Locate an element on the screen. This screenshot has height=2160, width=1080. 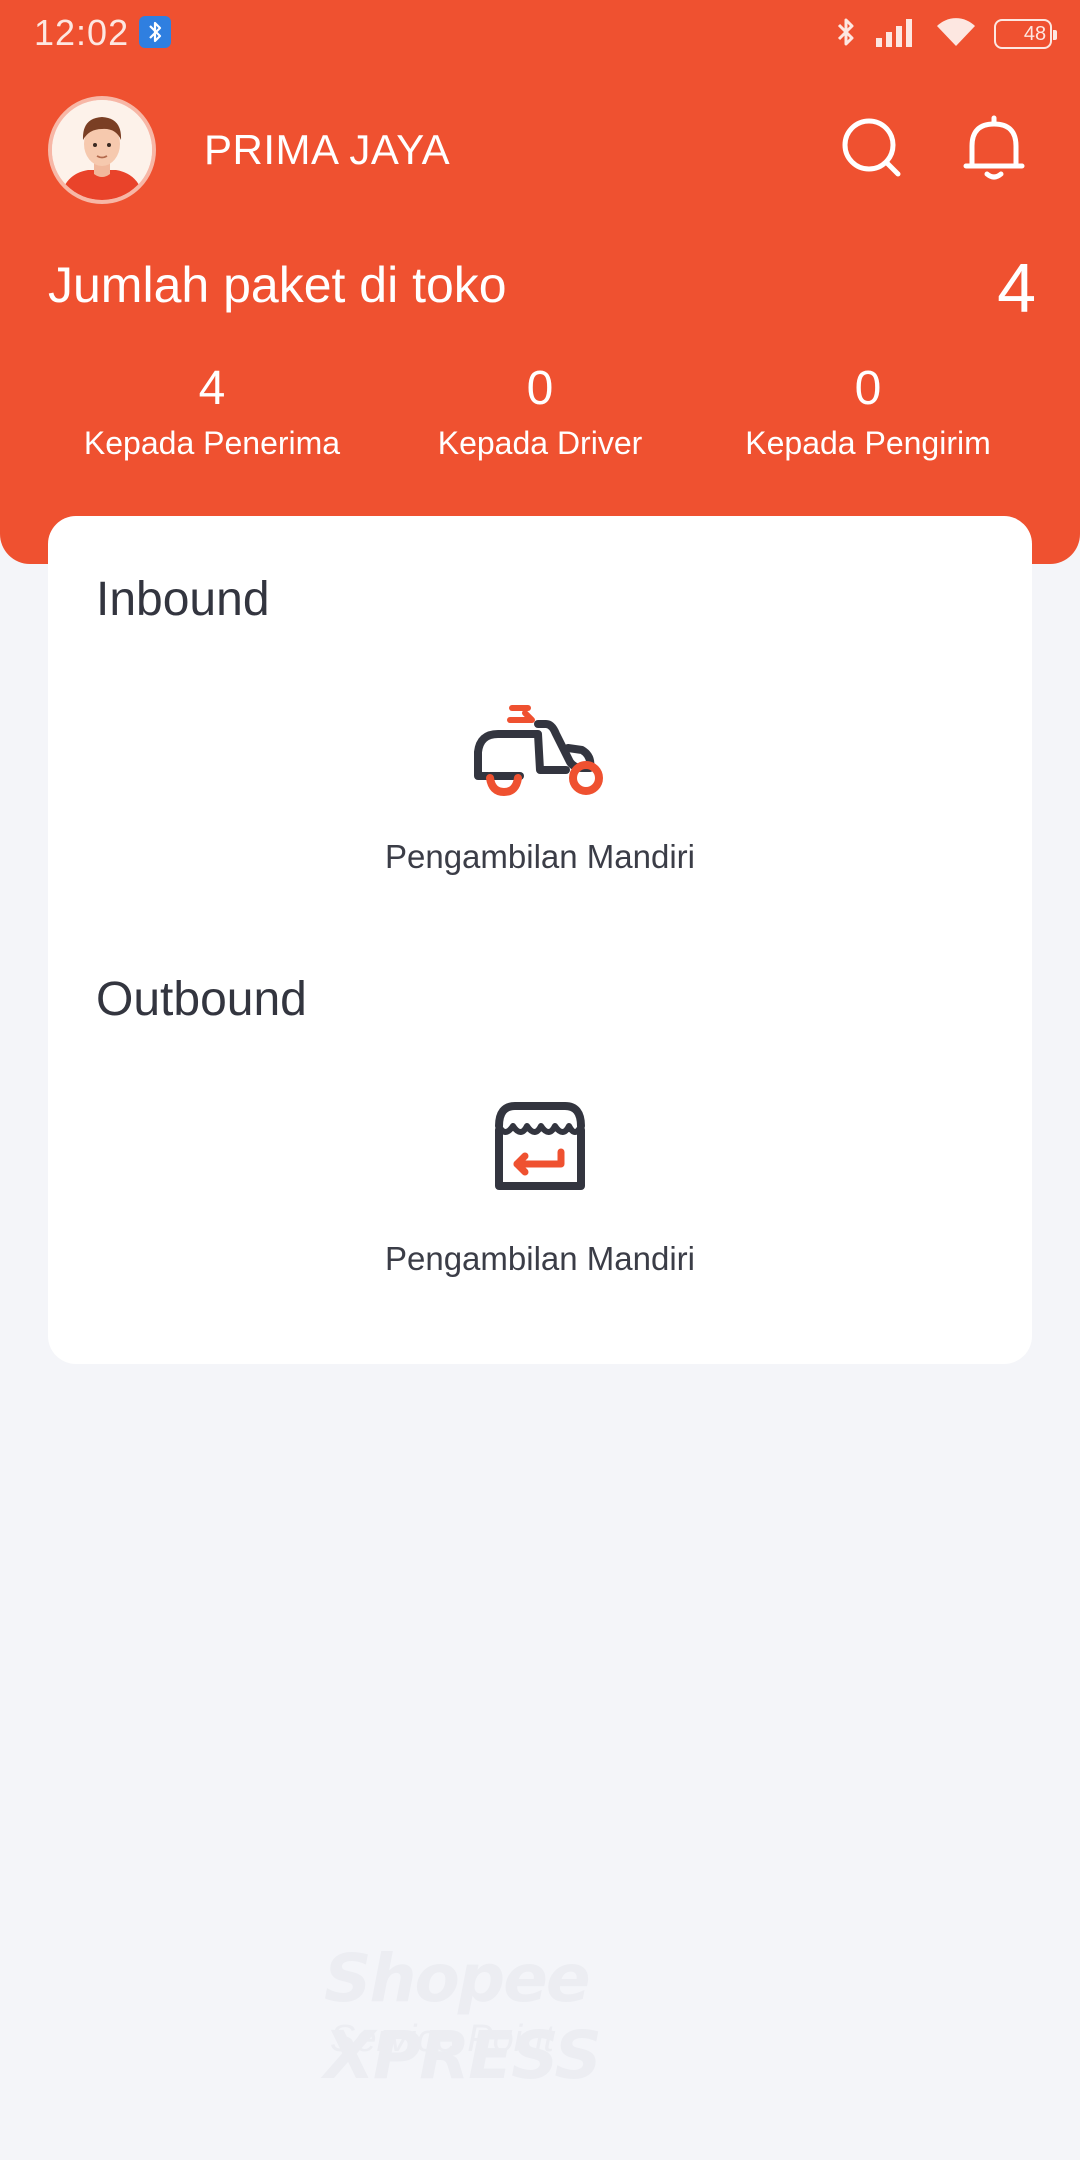
outbound-self-pickup-button: Pengambilan Mandiri is located at coordinates (540, 1187).